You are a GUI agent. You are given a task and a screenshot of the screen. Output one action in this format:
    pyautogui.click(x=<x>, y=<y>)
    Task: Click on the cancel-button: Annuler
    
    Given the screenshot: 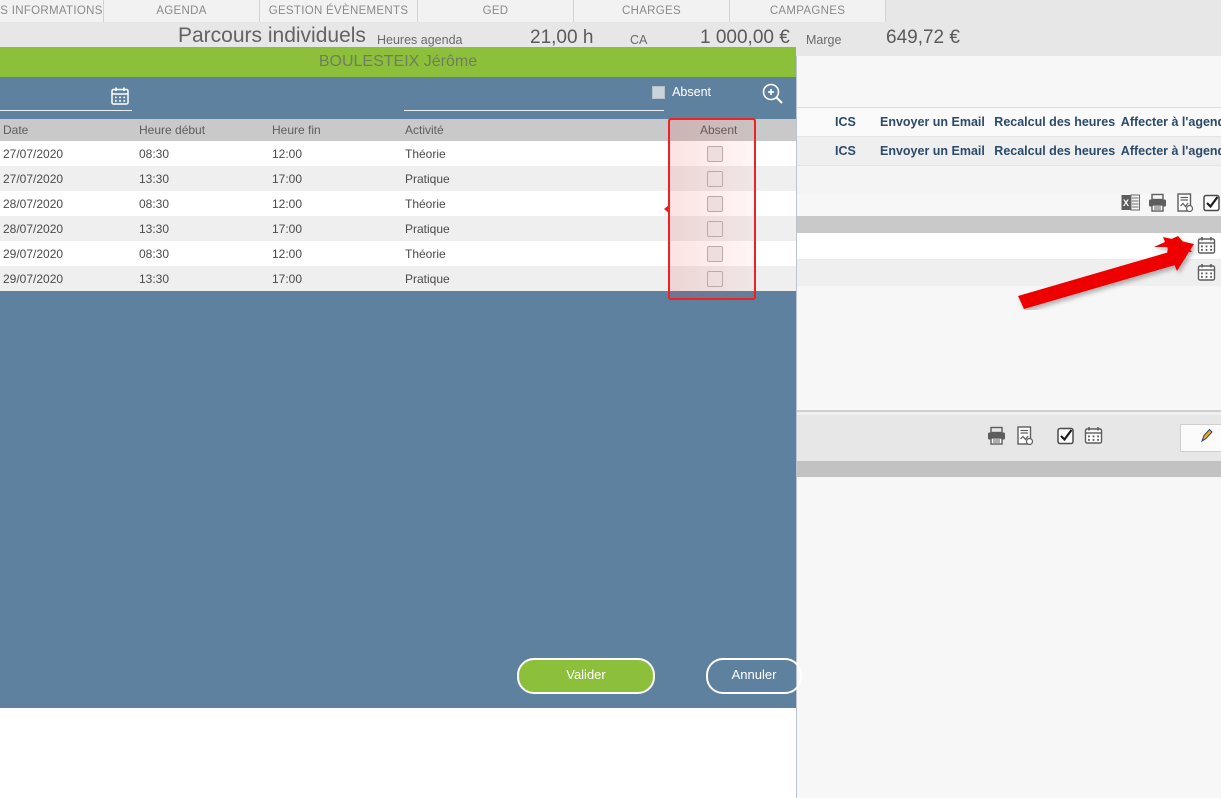 What is the action you would take?
    pyautogui.click(x=754, y=676)
    